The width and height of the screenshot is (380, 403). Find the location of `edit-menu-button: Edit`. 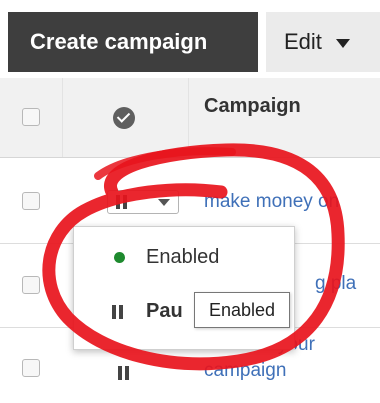

edit-menu-button: Edit is located at coordinates (323, 42).